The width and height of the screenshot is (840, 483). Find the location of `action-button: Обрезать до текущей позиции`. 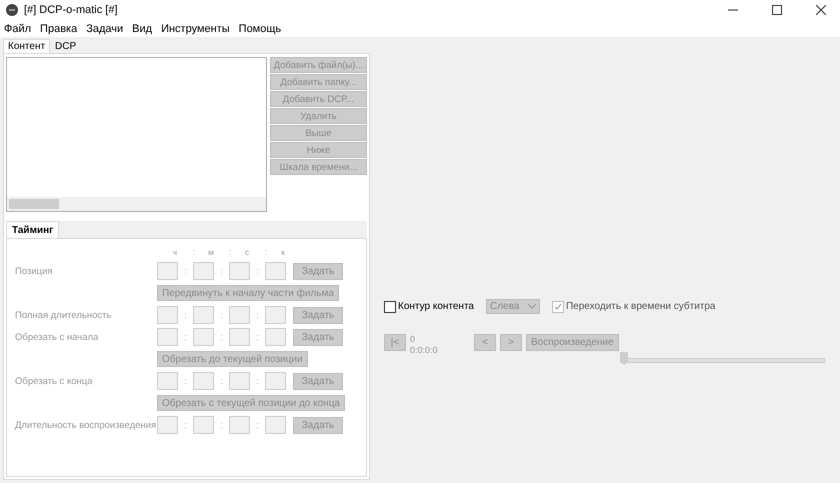

action-button: Обрезать до текущей позиции is located at coordinates (232, 359).